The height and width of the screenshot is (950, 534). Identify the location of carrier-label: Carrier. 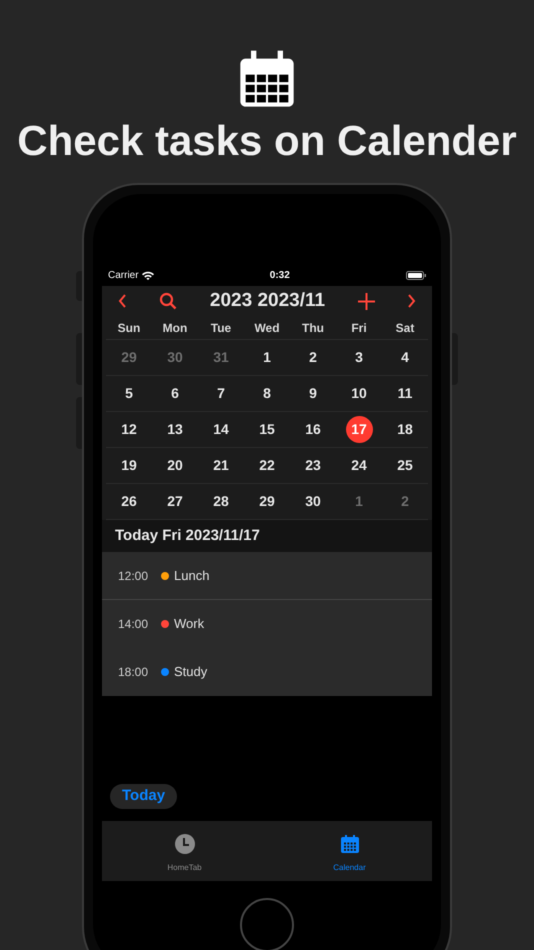
(123, 275).